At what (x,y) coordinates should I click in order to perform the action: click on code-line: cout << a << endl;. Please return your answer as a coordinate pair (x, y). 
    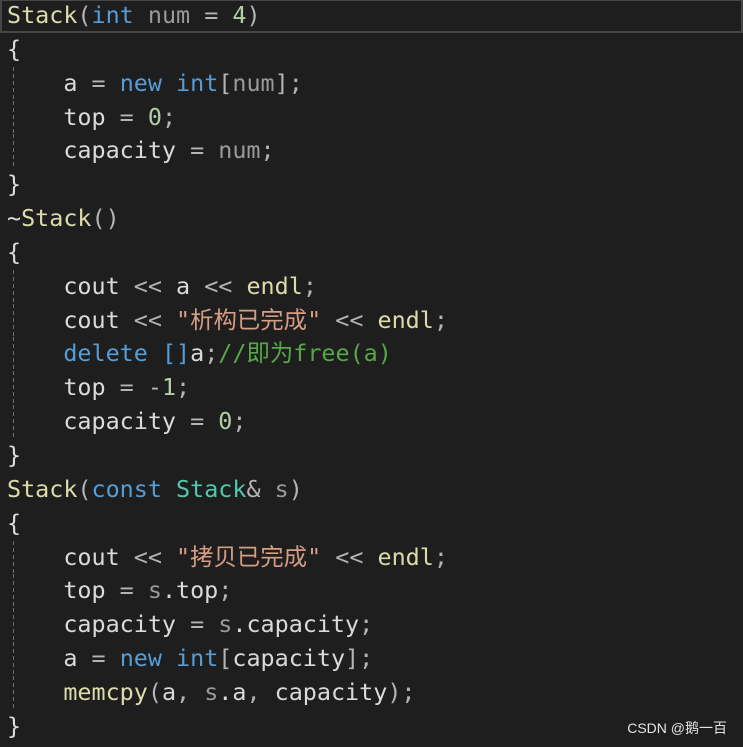
    Looking at the image, I should click on (371, 286).